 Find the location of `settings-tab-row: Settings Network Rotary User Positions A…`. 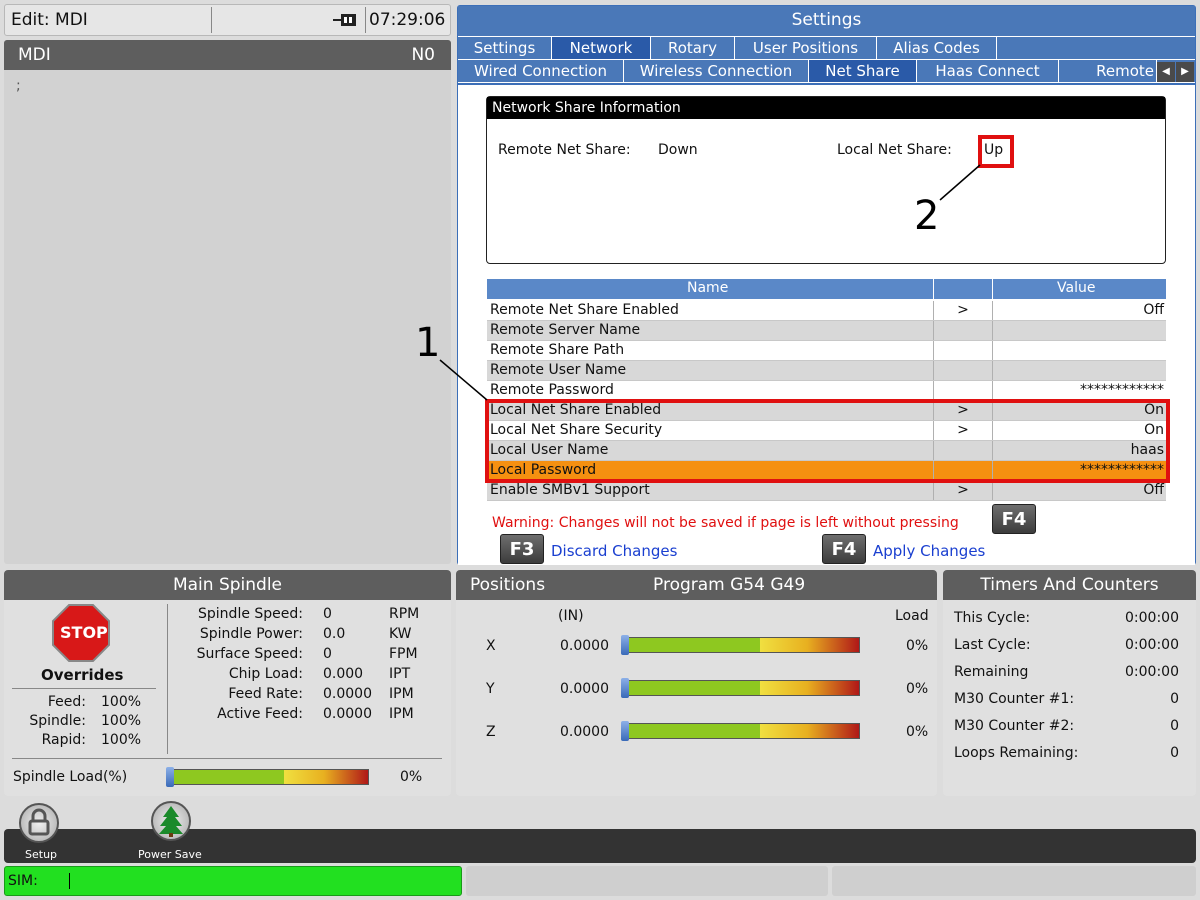

settings-tab-row: Settings Network Rotary User Positions A… is located at coordinates (826, 48).